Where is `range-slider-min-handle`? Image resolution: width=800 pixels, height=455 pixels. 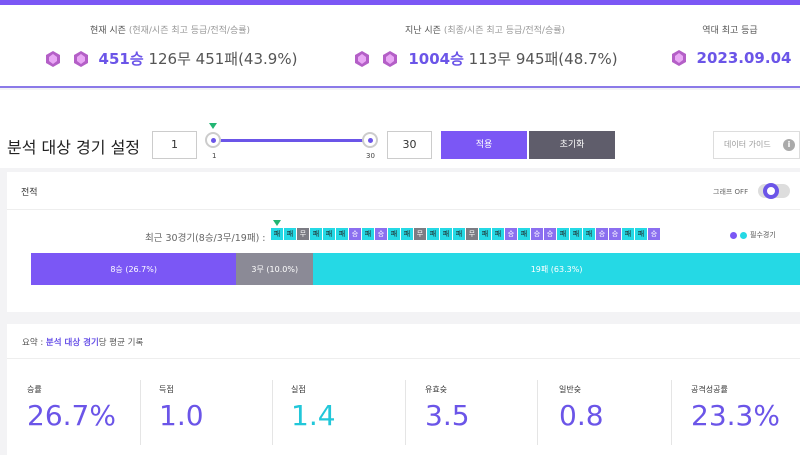
range-slider-min-handle is located at coordinates (213, 140).